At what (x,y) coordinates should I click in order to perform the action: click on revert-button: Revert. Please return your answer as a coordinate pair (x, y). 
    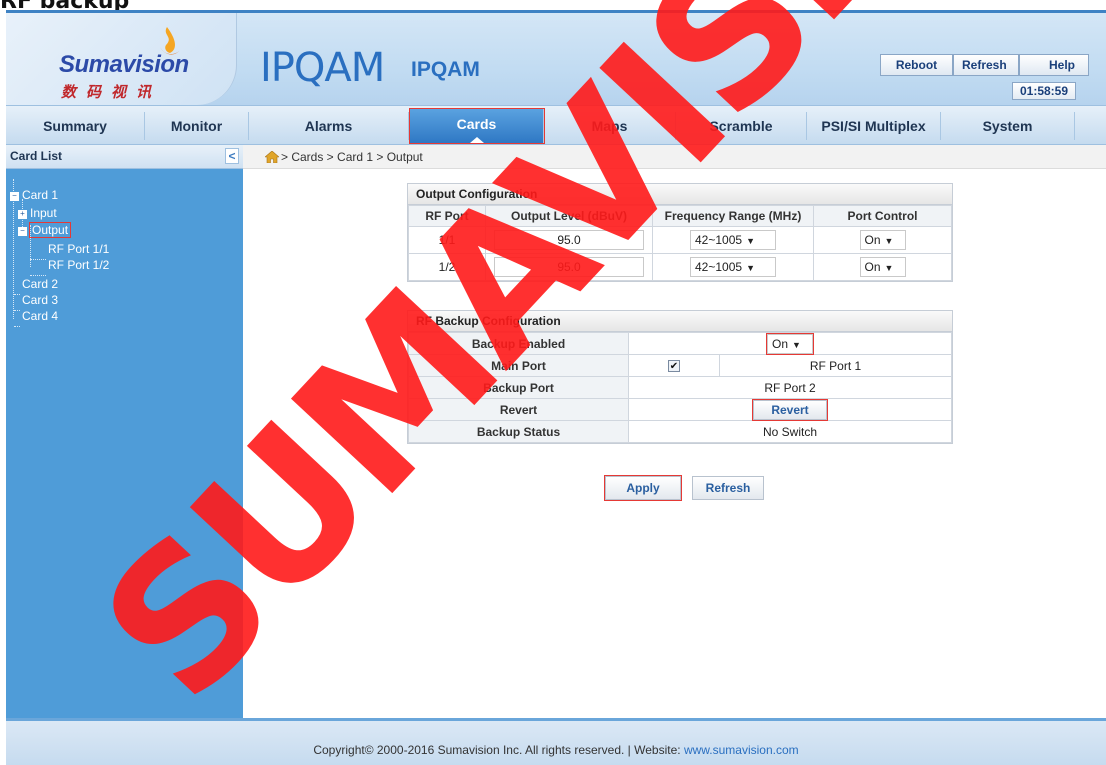
    Looking at the image, I should click on (790, 409).